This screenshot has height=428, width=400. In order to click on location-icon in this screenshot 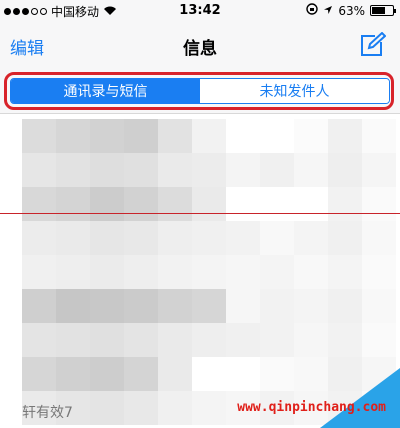, I will do `click(328, 11)`.